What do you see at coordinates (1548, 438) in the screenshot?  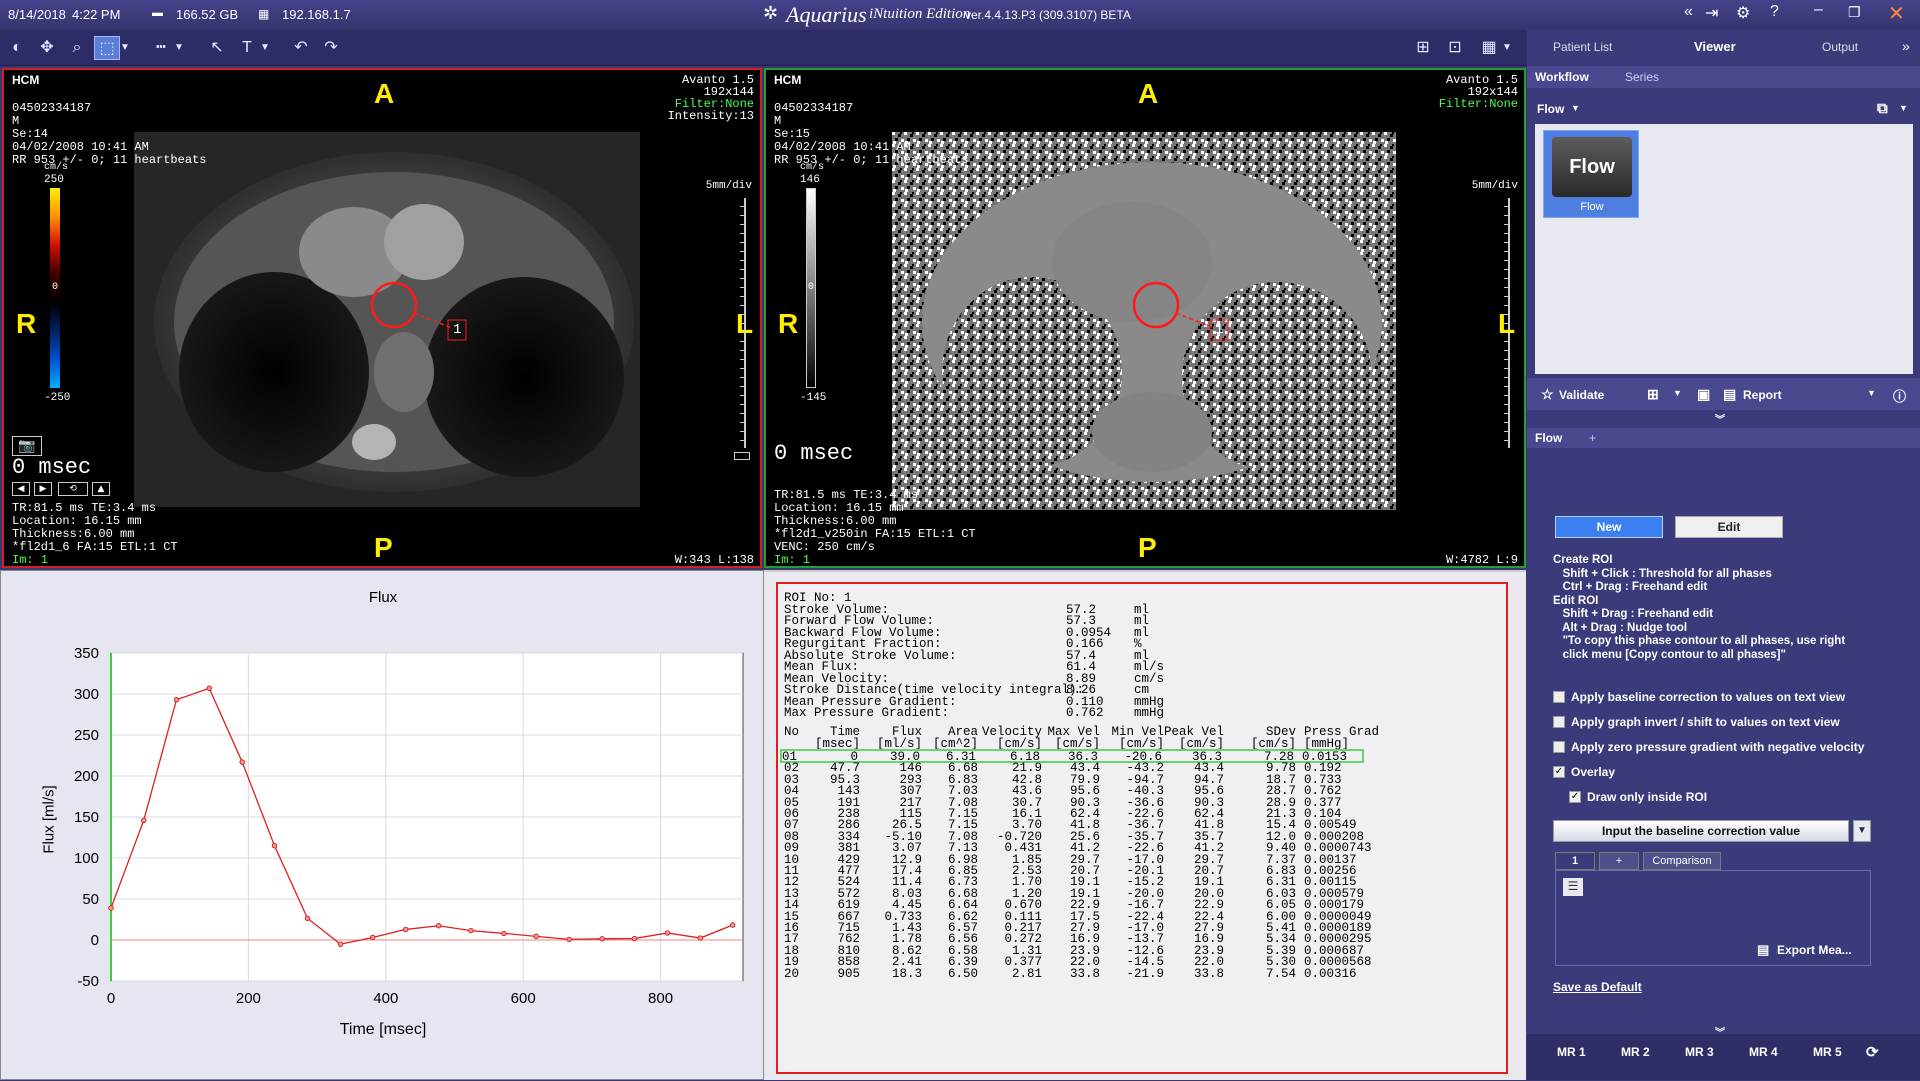 I see `flow-section-tab: Flow` at bounding box center [1548, 438].